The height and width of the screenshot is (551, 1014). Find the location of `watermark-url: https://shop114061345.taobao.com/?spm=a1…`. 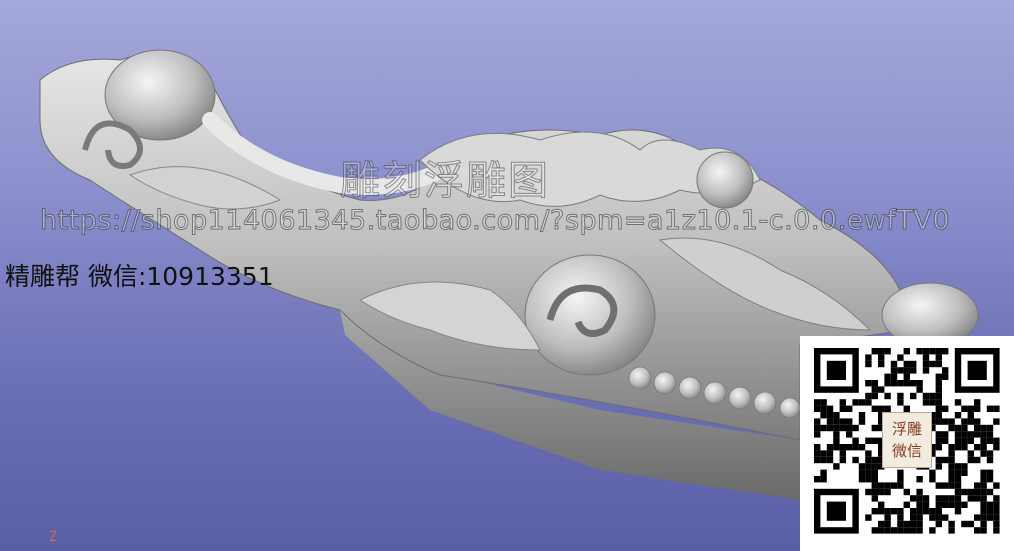

watermark-url: https://shop114061345.taobao.com/?spm=a1… is located at coordinates (495, 221).